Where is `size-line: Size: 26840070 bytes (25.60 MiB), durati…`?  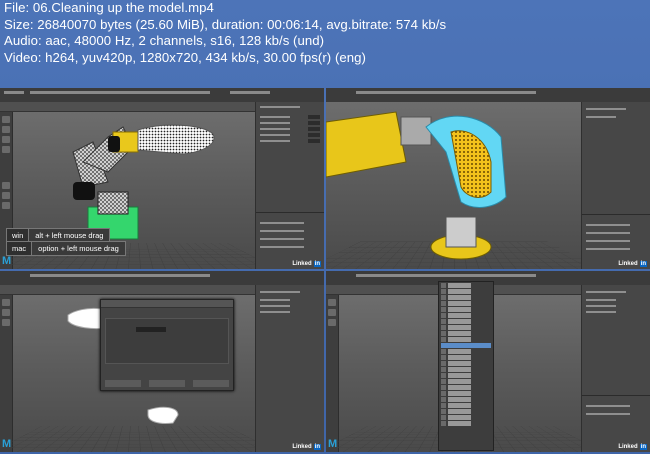 size-line: Size: 26840070 bytes (25.60 MiB), durati… is located at coordinates (225, 24).